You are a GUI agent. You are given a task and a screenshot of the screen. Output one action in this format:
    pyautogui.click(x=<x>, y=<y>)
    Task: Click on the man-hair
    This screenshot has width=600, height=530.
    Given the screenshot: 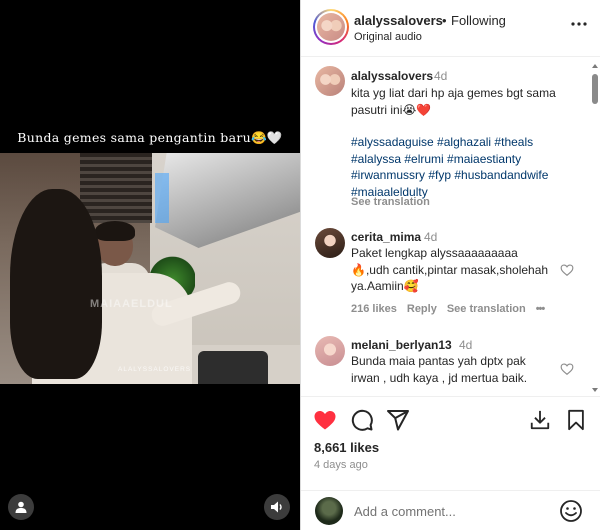 What is the action you would take?
    pyautogui.click(x=115, y=231)
    